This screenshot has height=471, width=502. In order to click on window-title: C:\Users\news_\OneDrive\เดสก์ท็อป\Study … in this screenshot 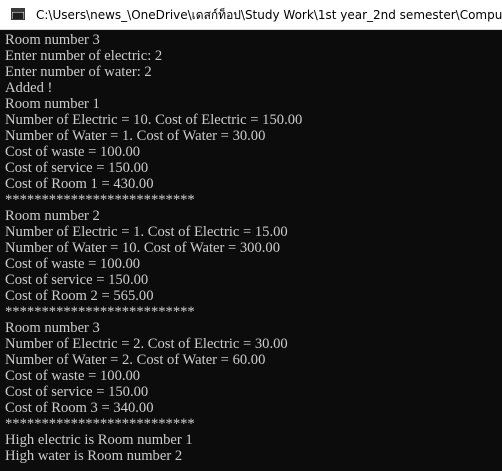, I will do `click(269, 15)`.